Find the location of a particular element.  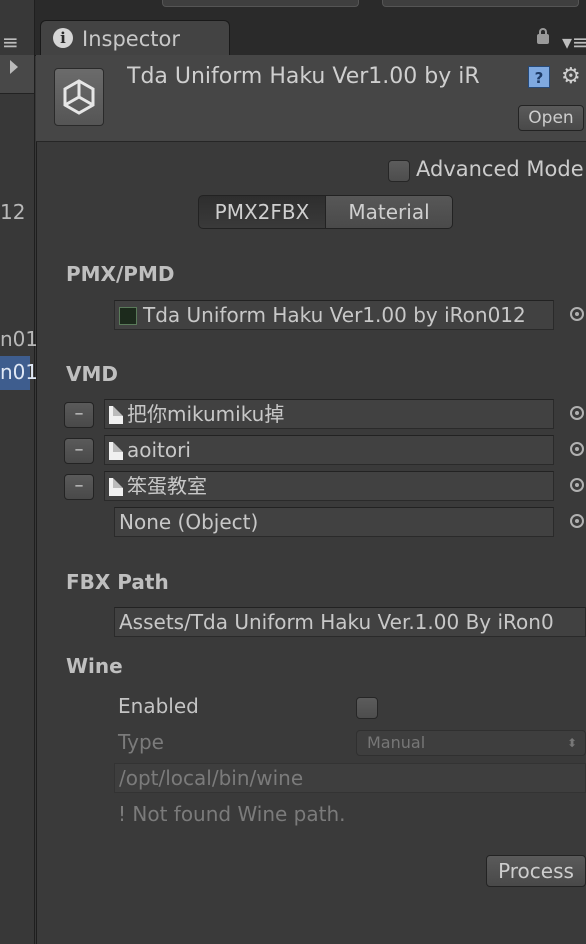

vmd-object-field: aoitori is located at coordinates (329, 450).